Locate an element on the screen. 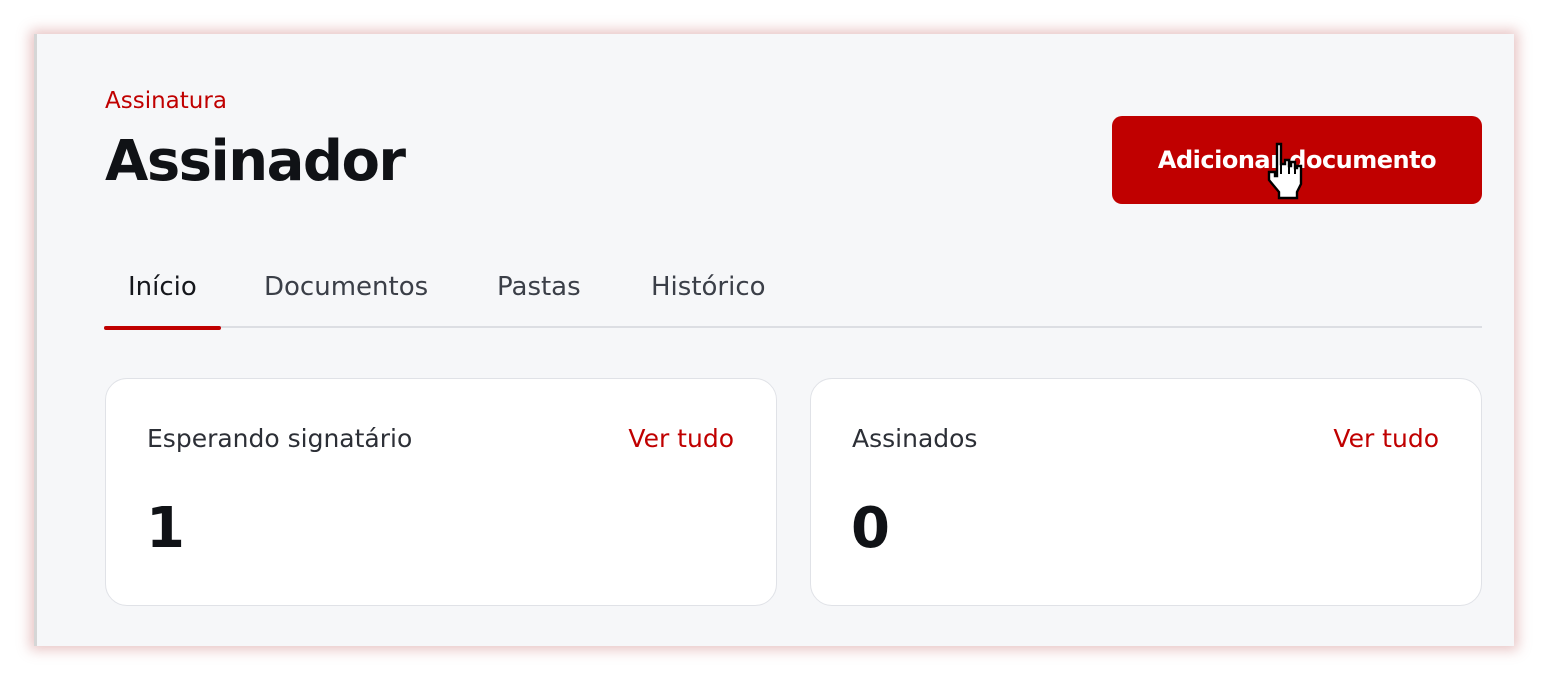 This screenshot has height=680, width=1548. page-title: Assinador is located at coordinates (255, 161).